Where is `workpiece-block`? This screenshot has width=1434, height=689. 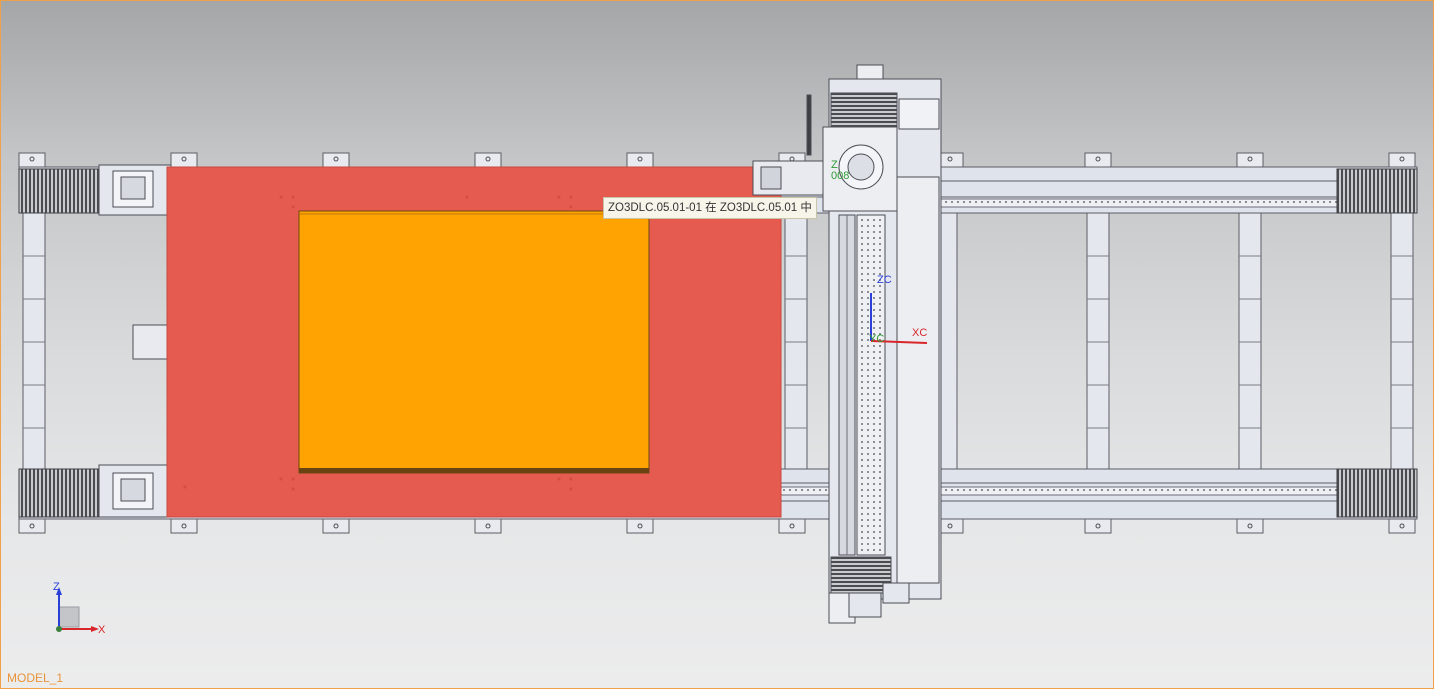
workpiece-block is located at coordinates (474, 342).